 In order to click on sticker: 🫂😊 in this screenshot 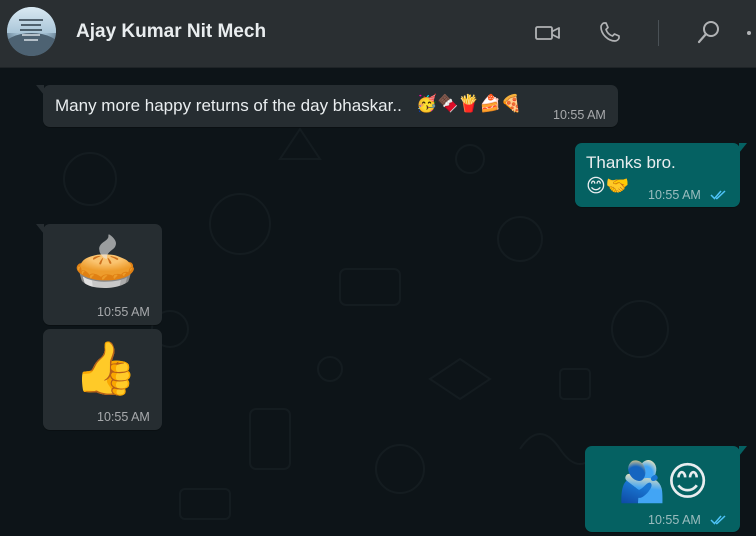, I will do `click(663, 482)`.